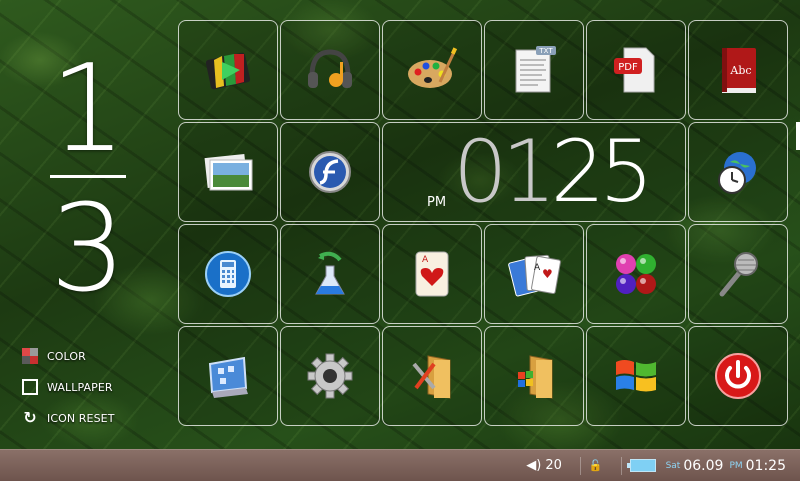 The height and width of the screenshot is (481, 800). What do you see at coordinates (504, 172) in the screenshot?
I see `clock-hours: 01` at bounding box center [504, 172].